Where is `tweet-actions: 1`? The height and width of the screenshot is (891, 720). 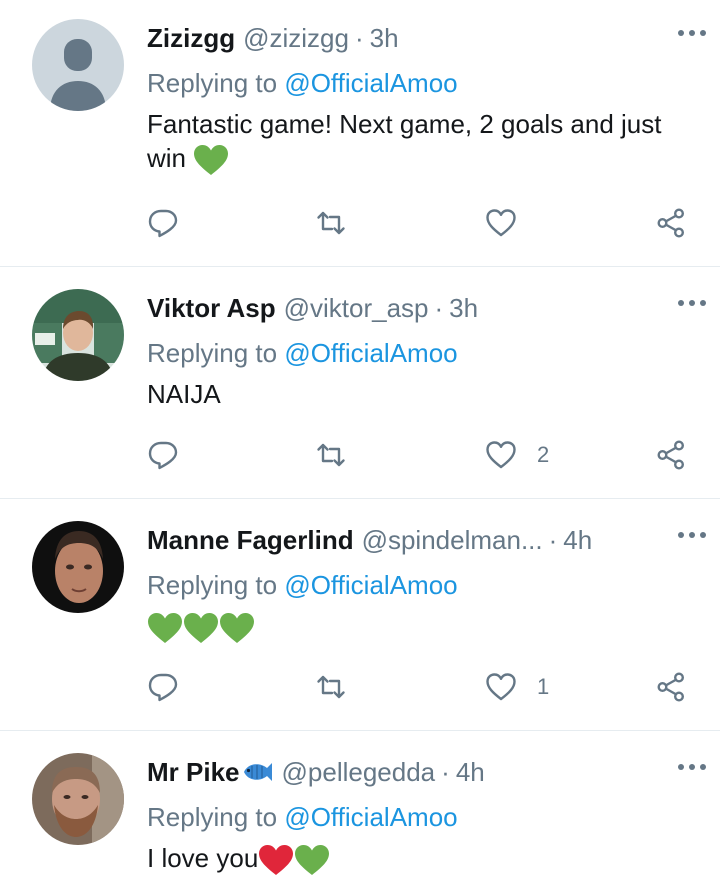 tweet-actions: 1 is located at coordinates (419, 687).